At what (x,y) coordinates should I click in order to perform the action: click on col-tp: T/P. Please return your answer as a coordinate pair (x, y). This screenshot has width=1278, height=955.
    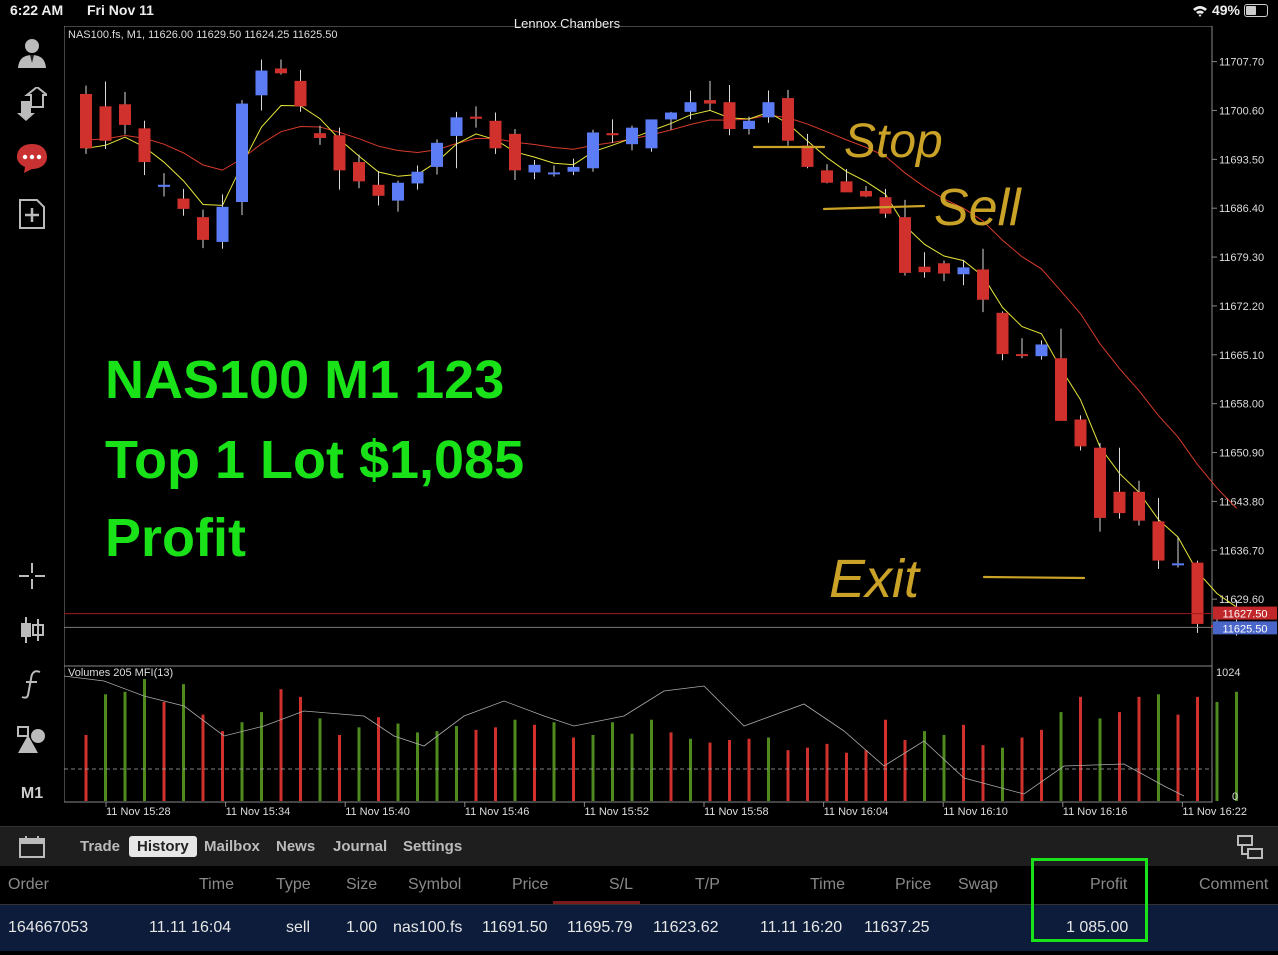
    Looking at the image, I should click on (707, 885).